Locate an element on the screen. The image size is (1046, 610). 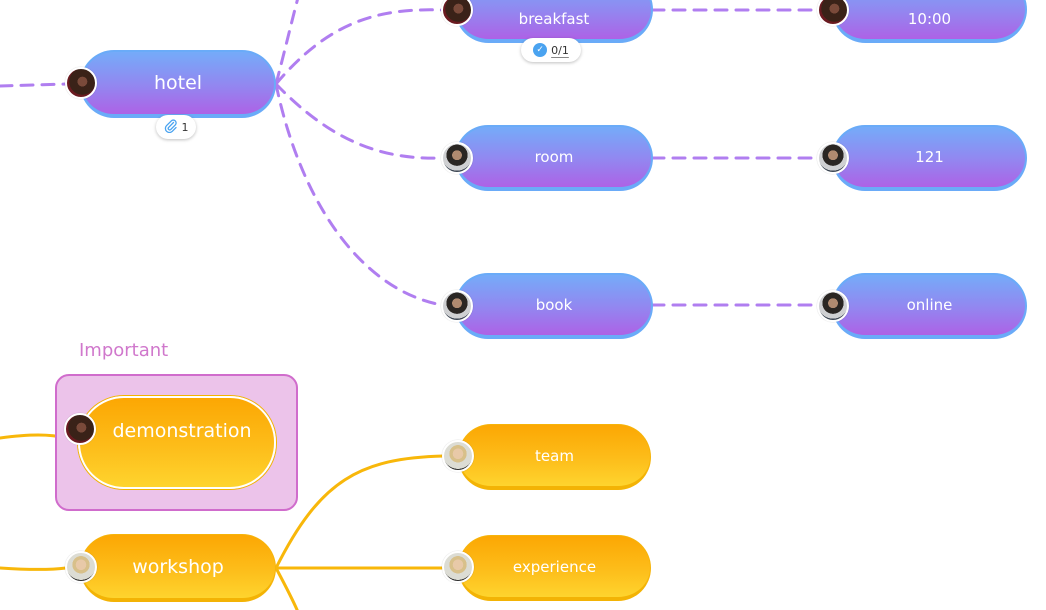
check-circle-icon: ✓ is located at coordinates (540, 50).